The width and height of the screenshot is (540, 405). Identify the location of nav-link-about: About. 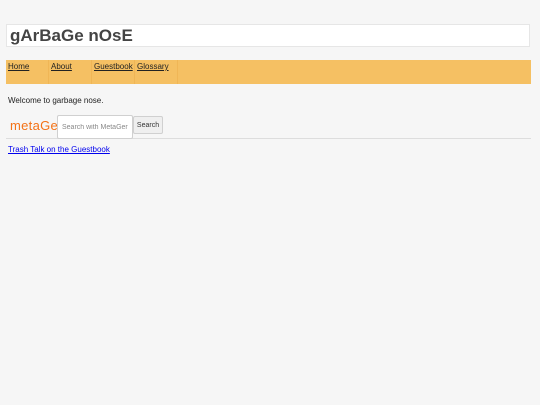
(61, 67).